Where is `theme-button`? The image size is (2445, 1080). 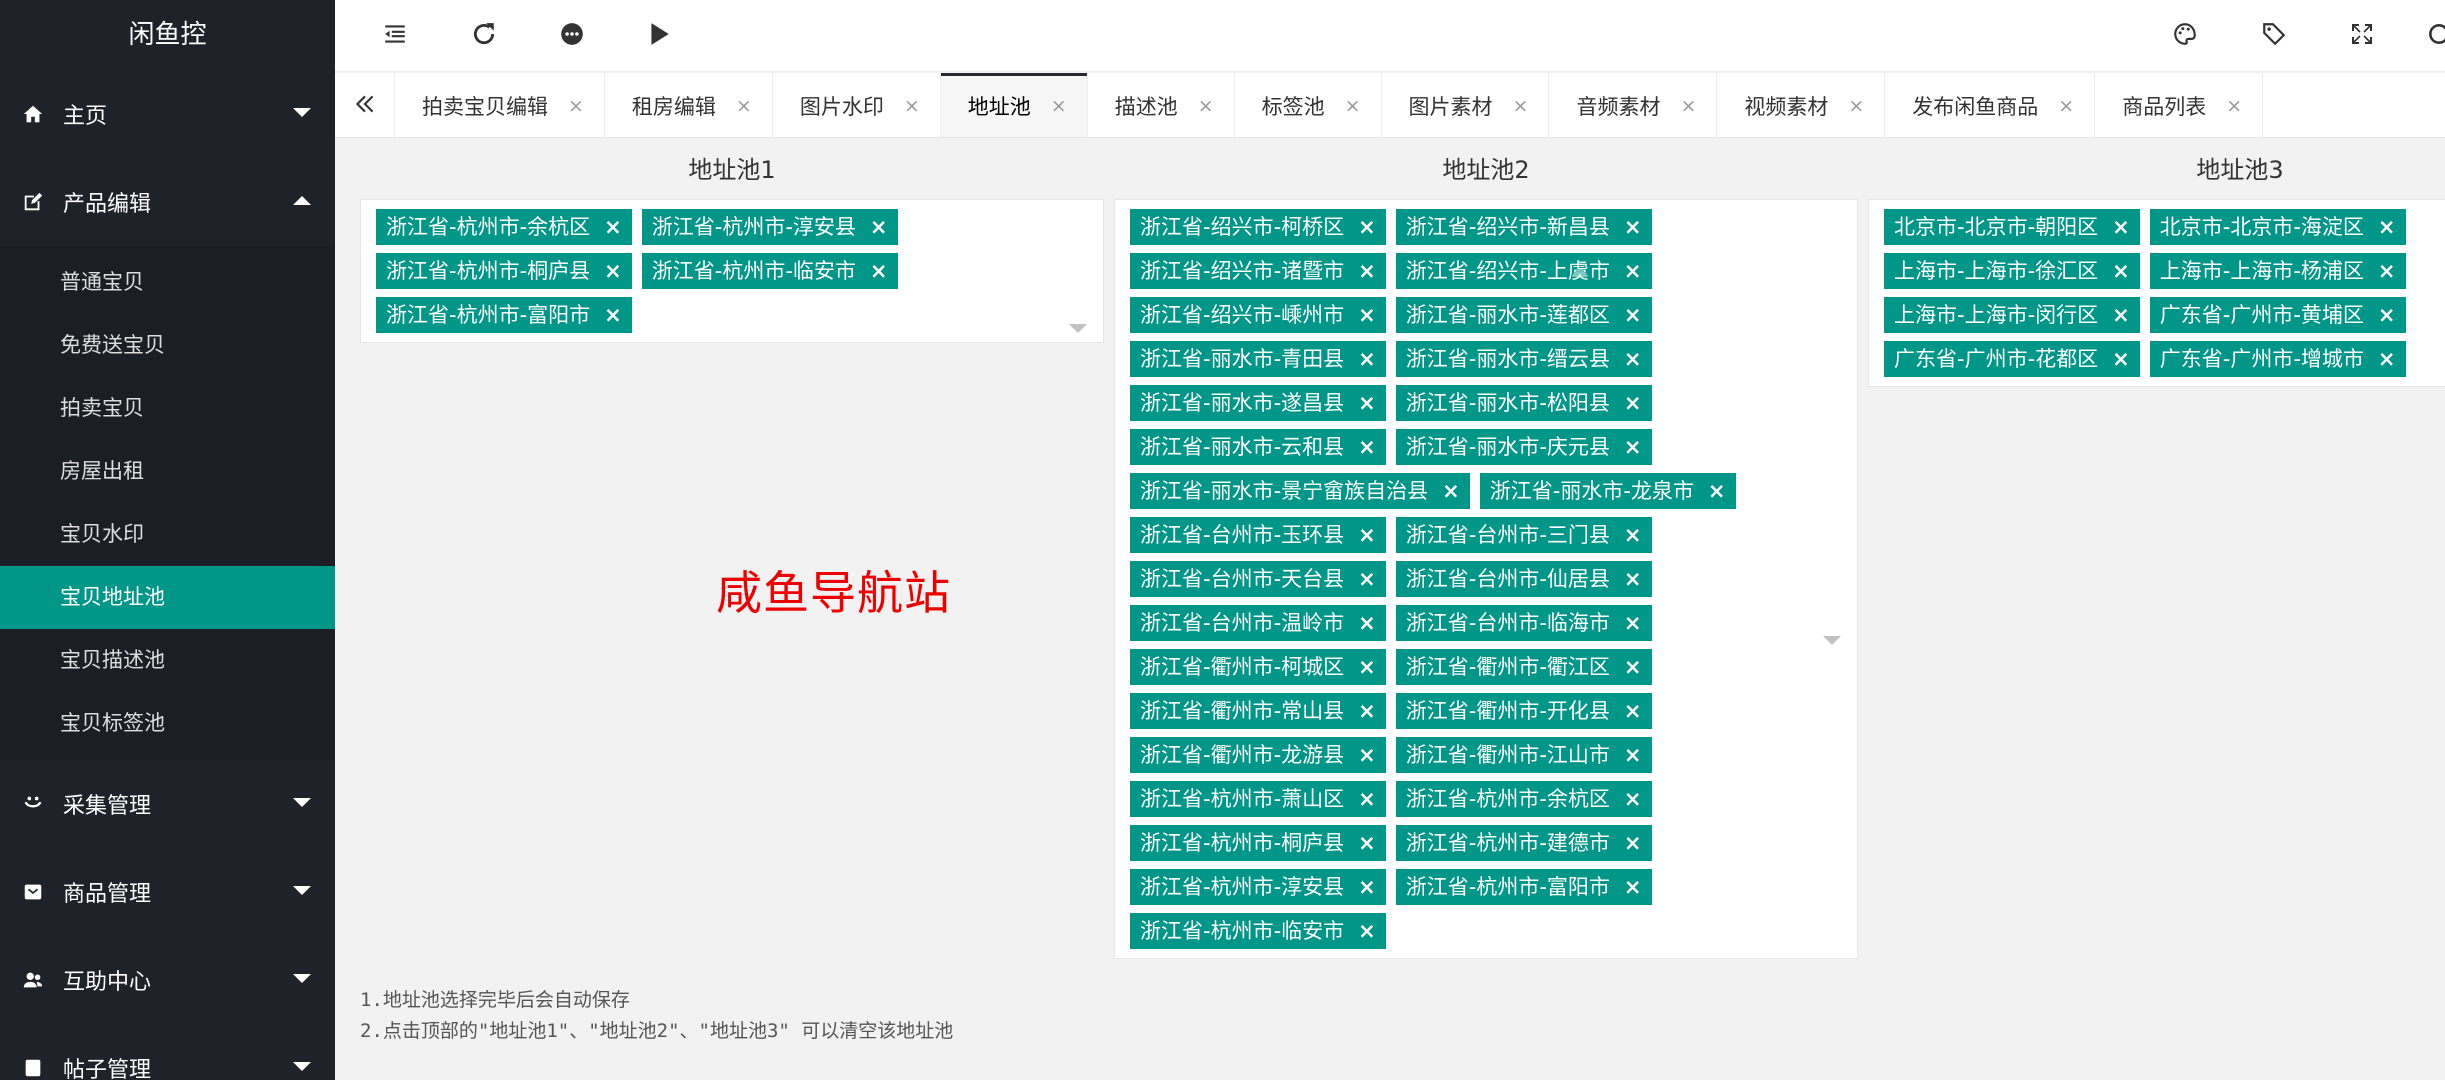
theme-button is located at coordinates (2185, 36).